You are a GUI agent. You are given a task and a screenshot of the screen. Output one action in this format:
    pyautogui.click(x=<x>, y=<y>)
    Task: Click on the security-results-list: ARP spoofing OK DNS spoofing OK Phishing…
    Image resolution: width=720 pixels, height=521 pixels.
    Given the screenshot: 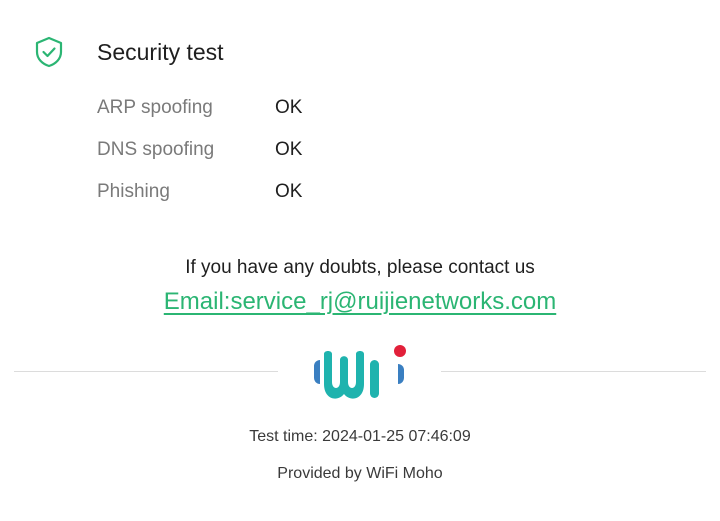 What is the action you would take?
    pyautogui.click(x=297, y=155)
    